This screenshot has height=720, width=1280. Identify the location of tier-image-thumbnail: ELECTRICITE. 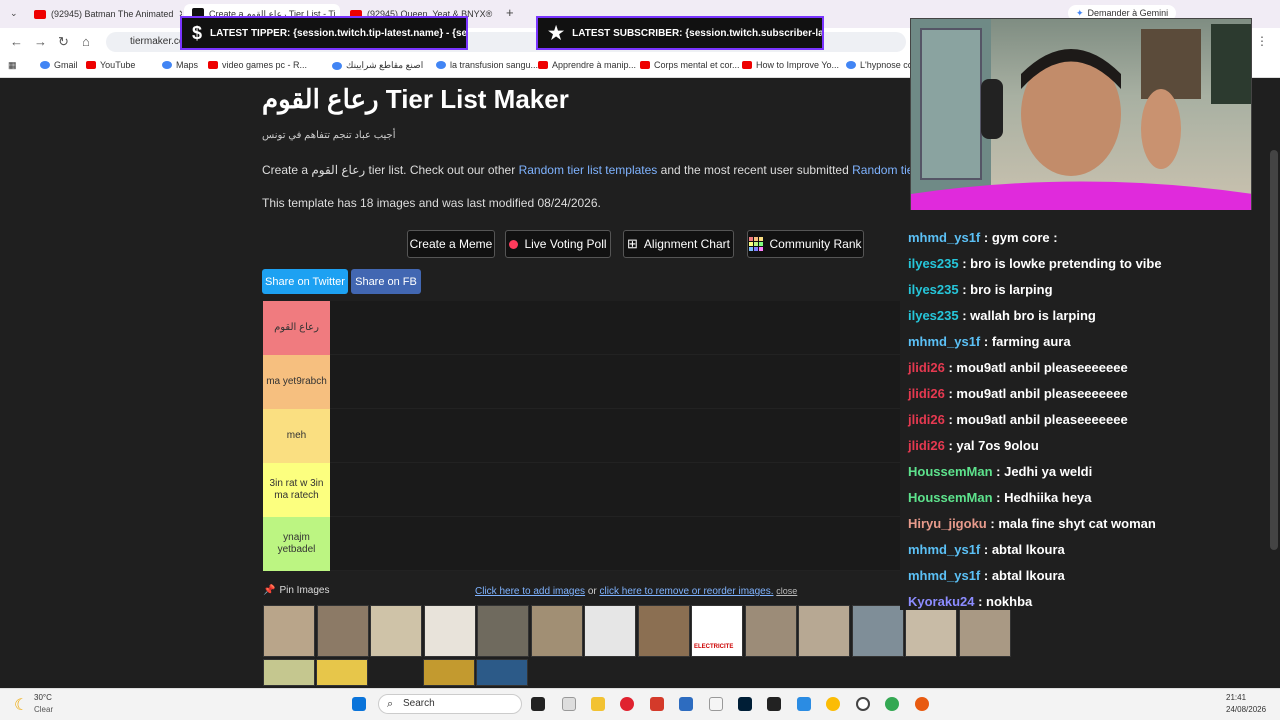
(717, 631).